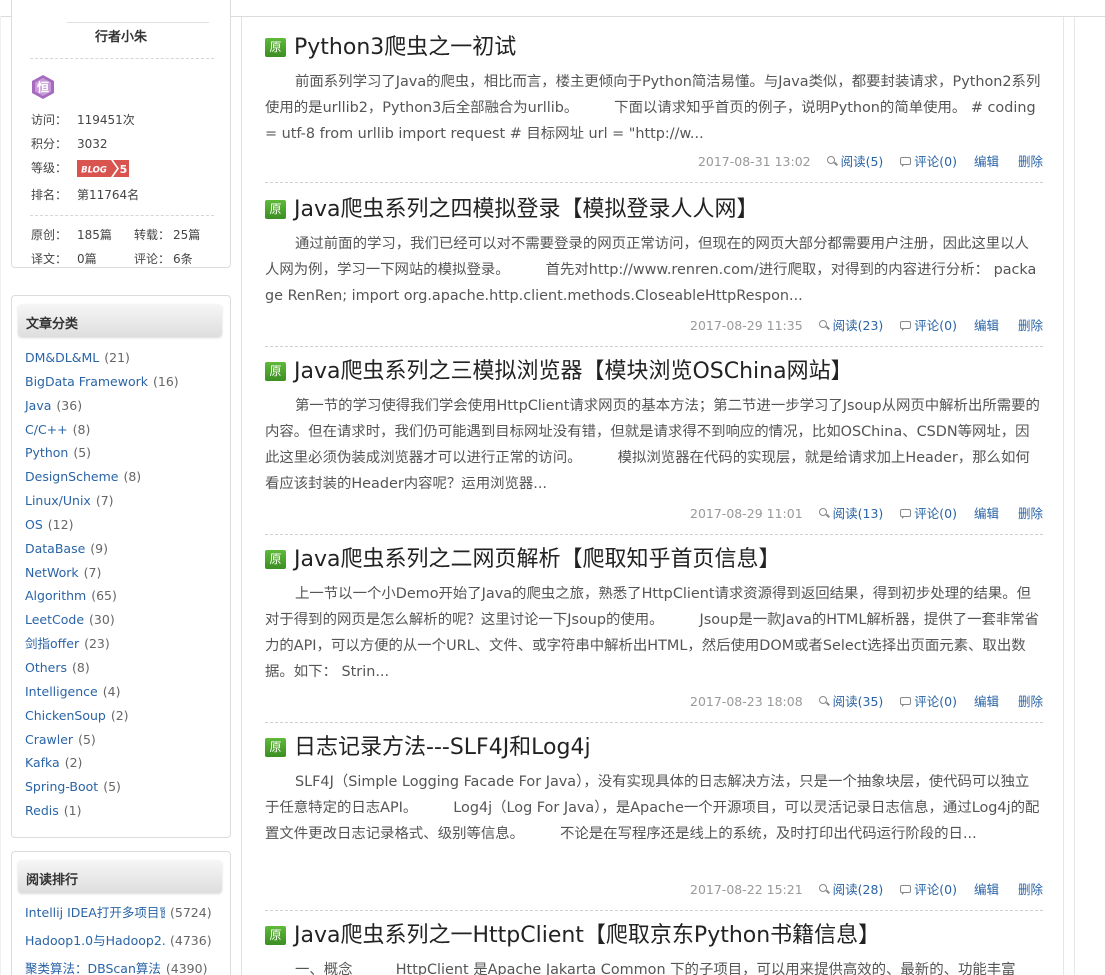 The width and height of the screenshot is (1105, 975). What do you see at coordinates (93, 967) in the screenshot?
I see `ranking-link: 聚类算法：DBScan算法` at bounding box center [93, 967].